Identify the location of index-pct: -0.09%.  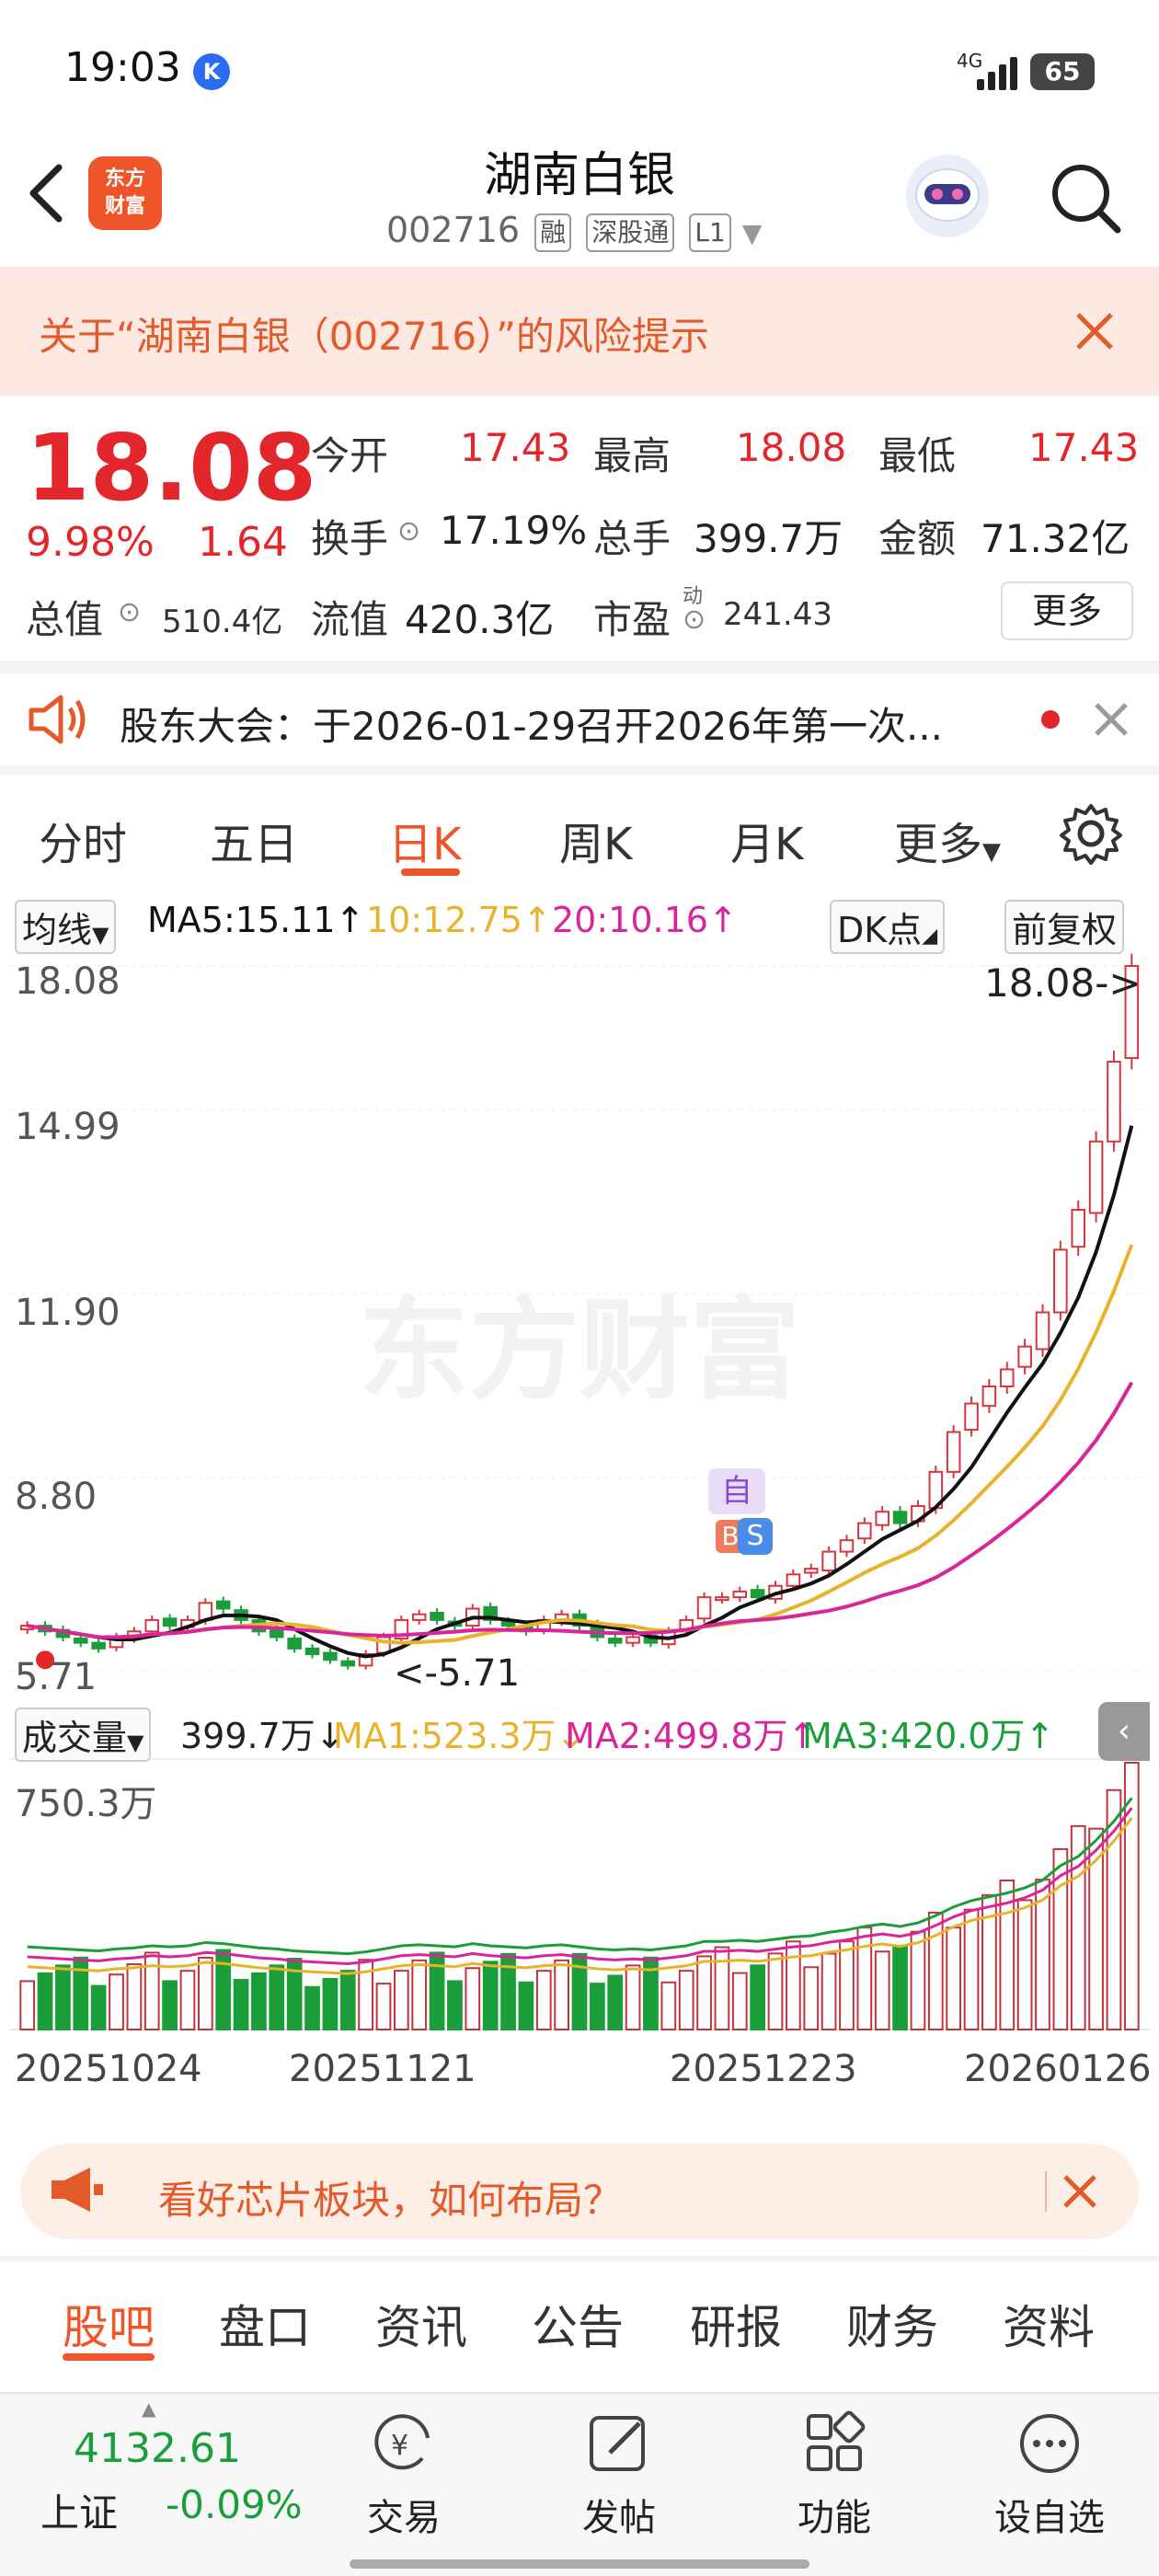
(234, 2504).